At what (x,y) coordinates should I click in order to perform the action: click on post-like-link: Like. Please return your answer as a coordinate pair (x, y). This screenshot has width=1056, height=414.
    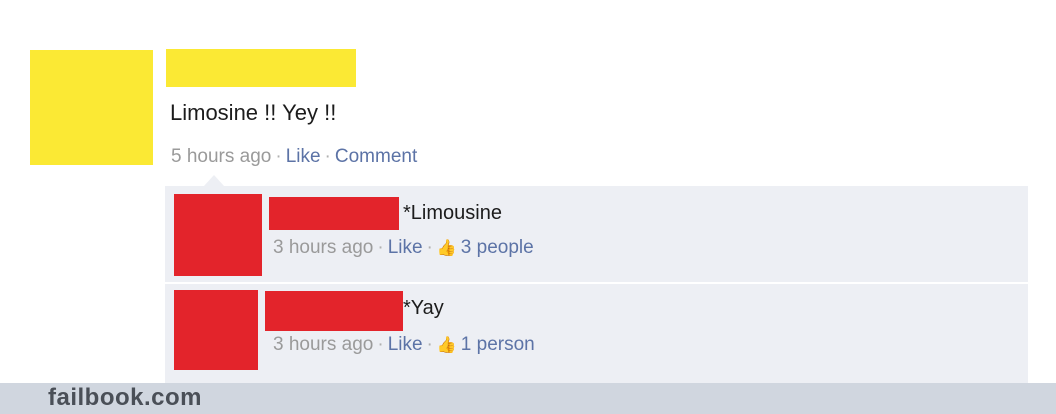
    Looking at the image, I should click on (303, 156).